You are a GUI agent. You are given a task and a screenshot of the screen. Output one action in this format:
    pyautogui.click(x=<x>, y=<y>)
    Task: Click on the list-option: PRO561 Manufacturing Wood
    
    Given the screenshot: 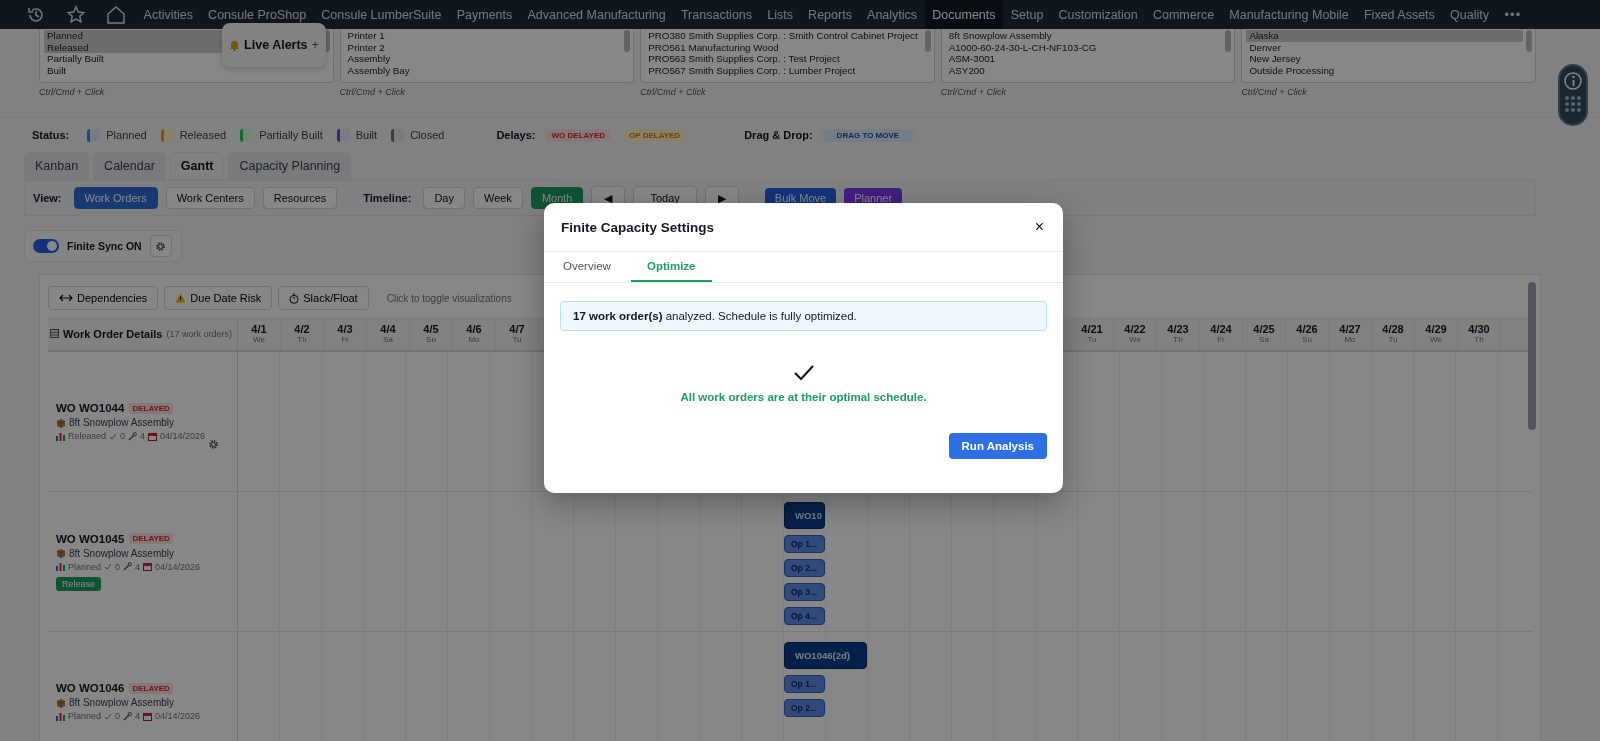 What is the action you would take?
    pyautogui.click(x=783, y=47)
    